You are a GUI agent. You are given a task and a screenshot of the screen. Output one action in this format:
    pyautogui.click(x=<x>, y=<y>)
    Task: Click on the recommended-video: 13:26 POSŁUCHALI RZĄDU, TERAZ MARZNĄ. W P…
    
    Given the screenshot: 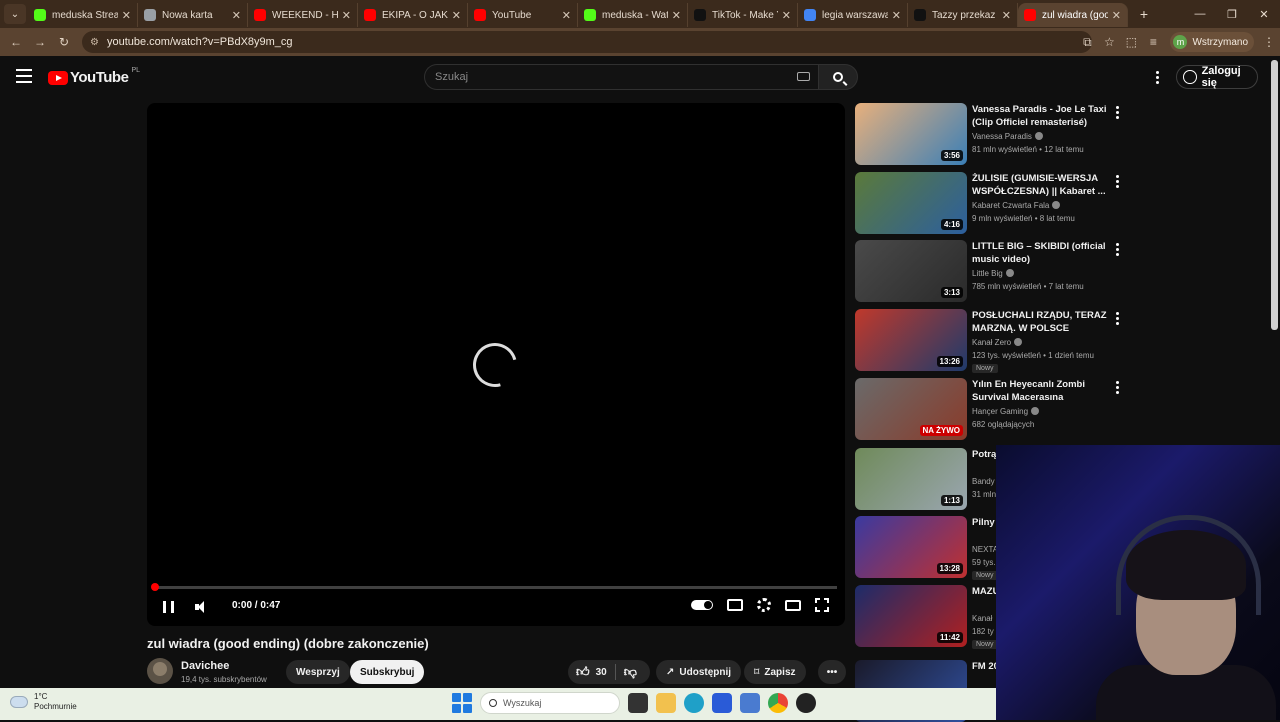 What is the action you would take?
    pyautogui.click(x=995, y=341)
    